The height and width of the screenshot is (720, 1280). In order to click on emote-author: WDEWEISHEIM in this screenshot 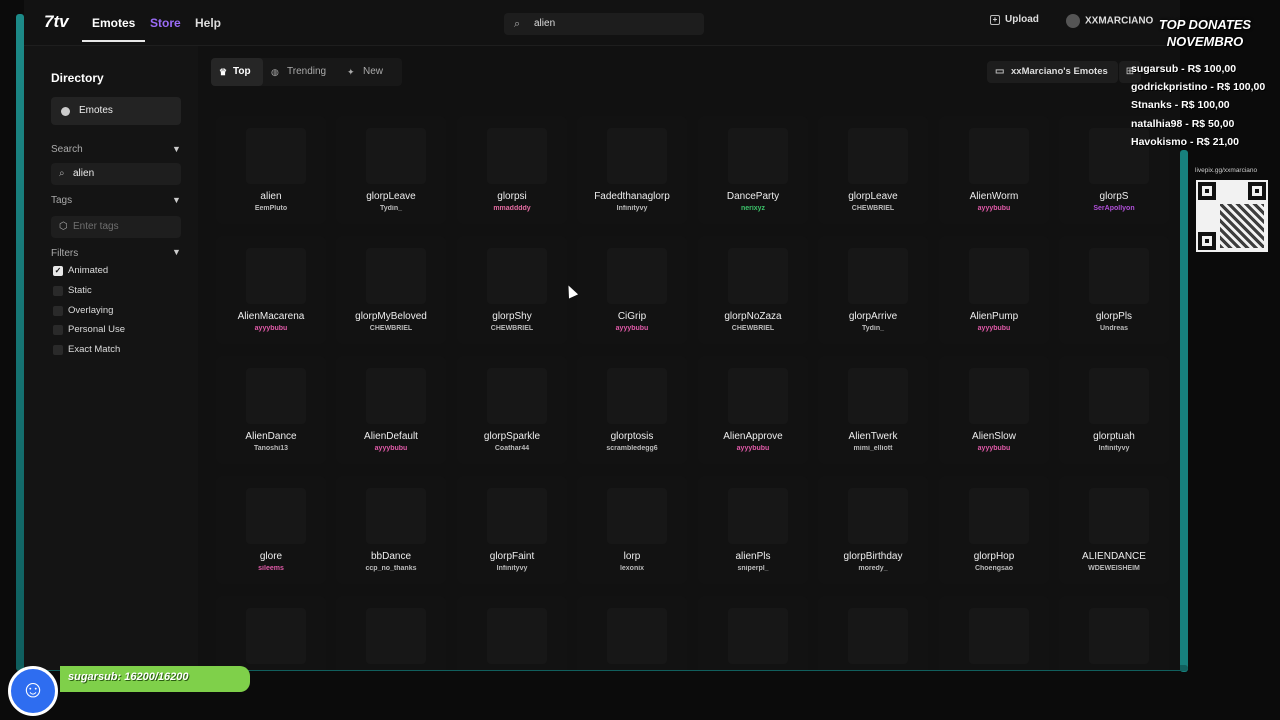, I will do `click(1114, 568)`.